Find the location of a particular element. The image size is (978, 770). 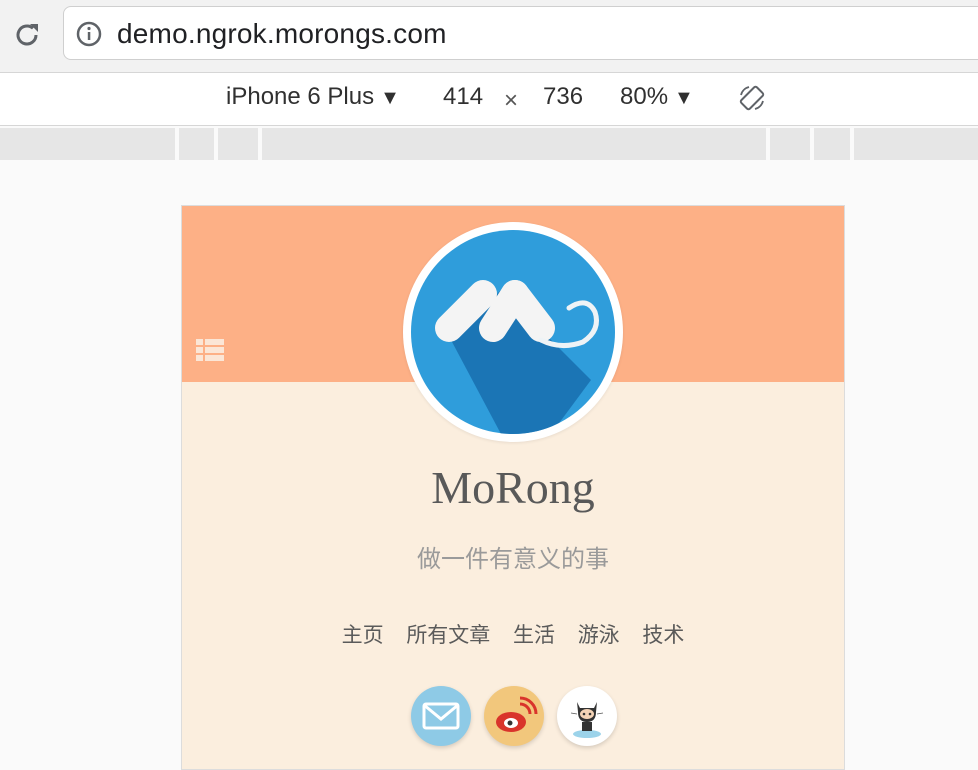

nav-home: 主页 is located at coordinates (363, 635).